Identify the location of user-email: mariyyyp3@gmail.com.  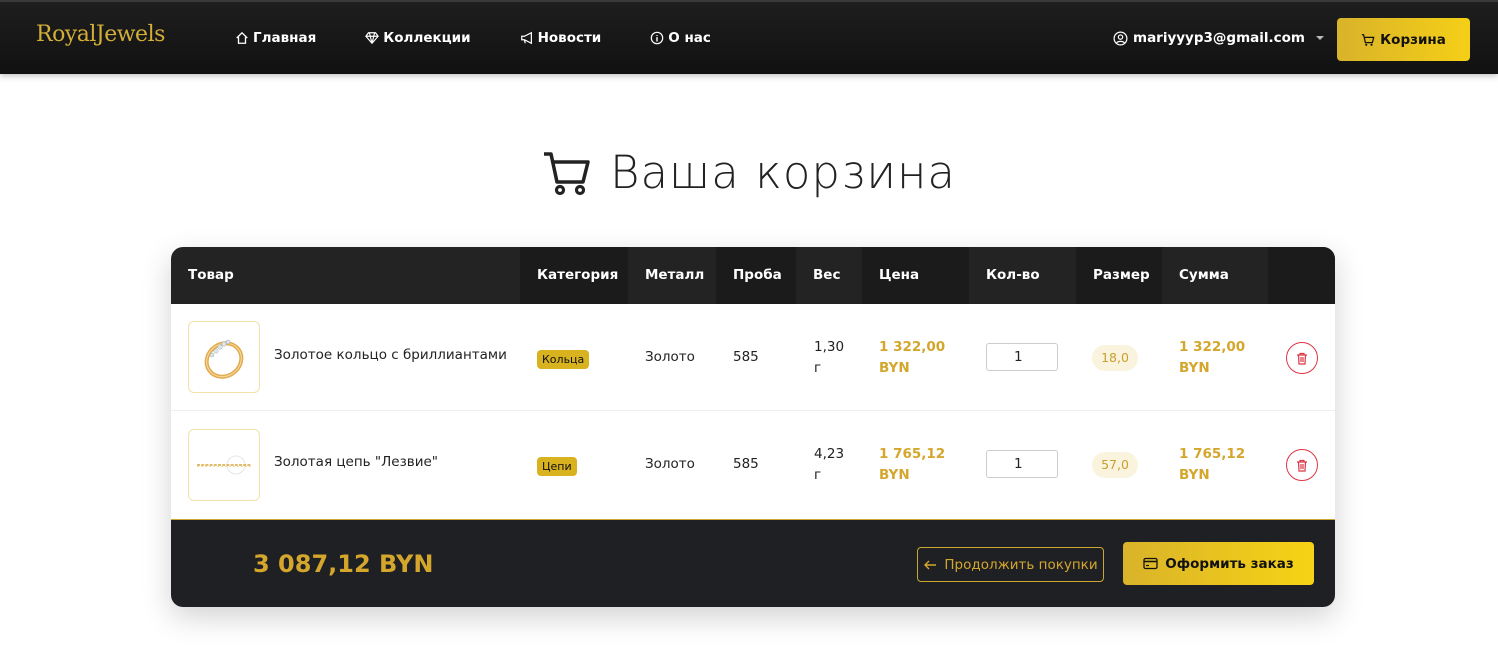
(1219, 38).